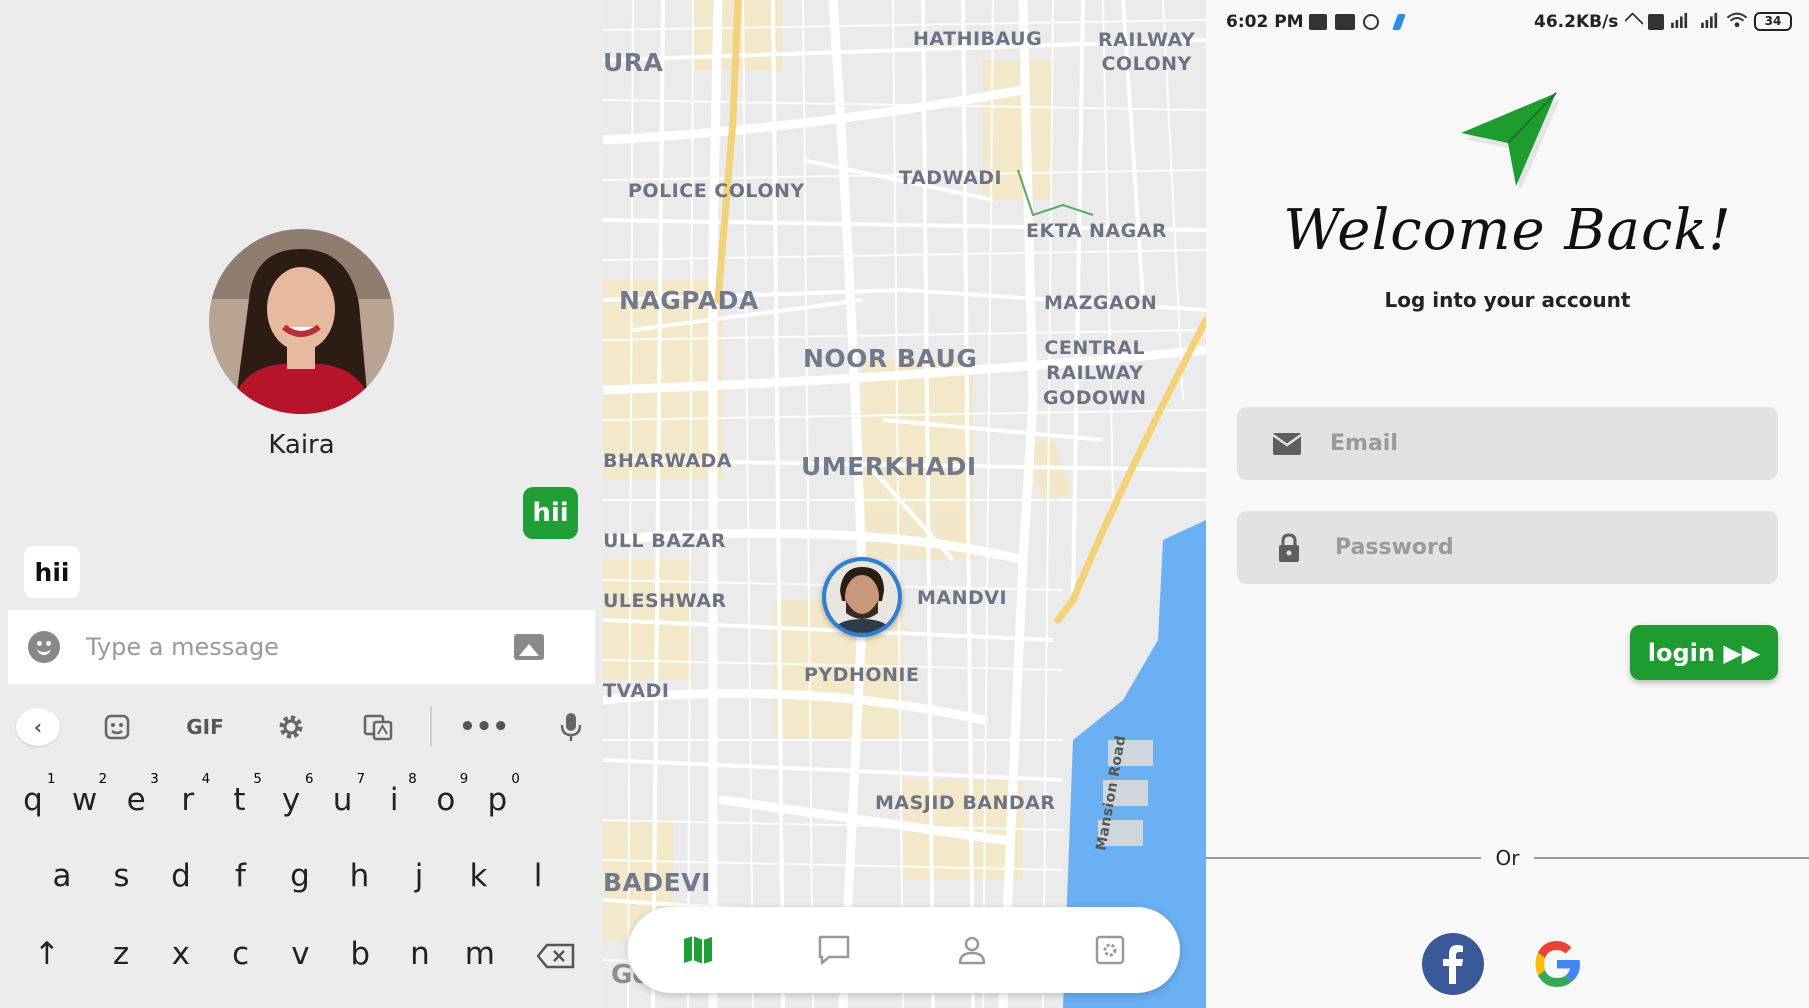 The image size is (1809, 1008). I want to click on key-l: l, so click(538, 876).